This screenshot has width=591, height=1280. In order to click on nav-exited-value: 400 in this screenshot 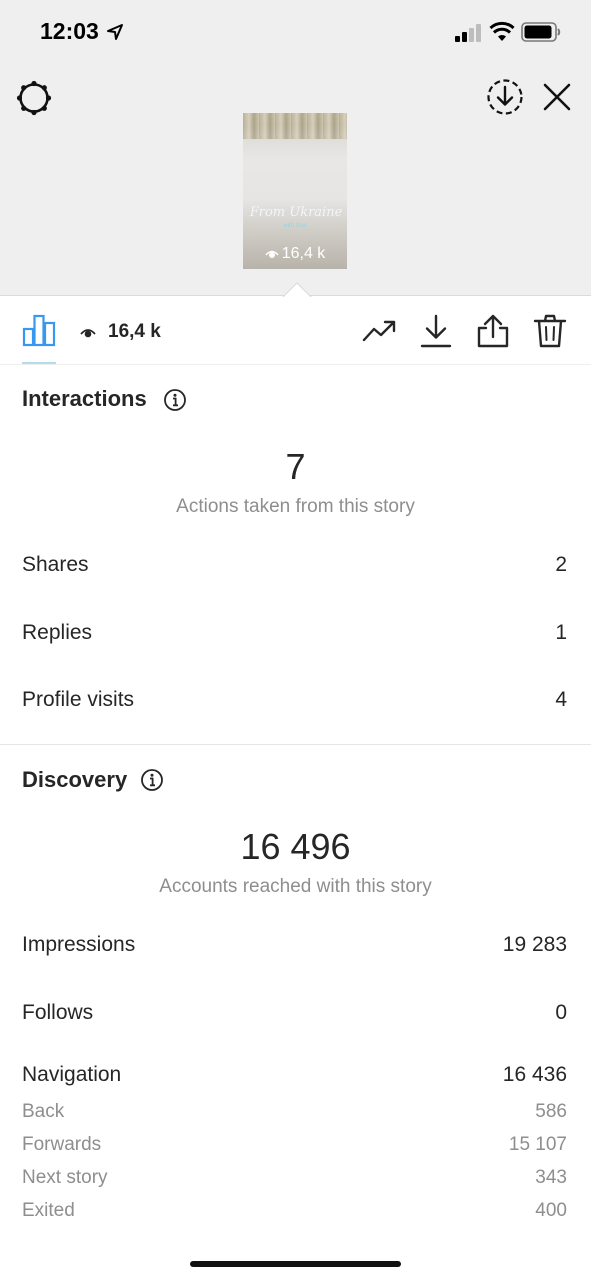, I will do `click(551, 1210)`.